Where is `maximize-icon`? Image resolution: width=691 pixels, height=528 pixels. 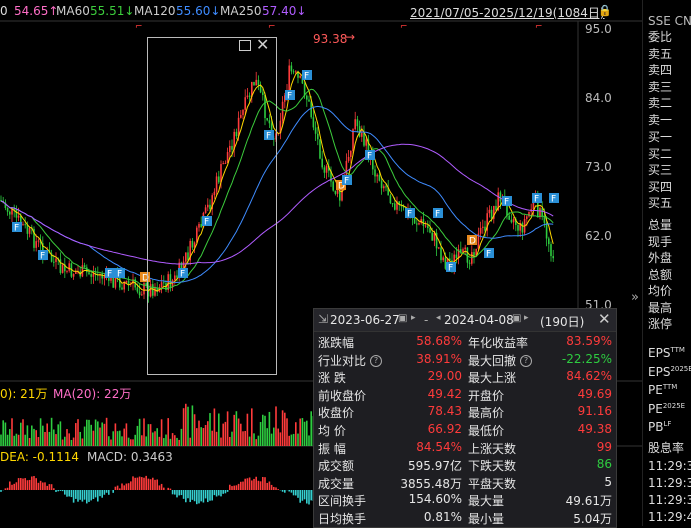
maximize-icon is located at coordinates (245, 45).